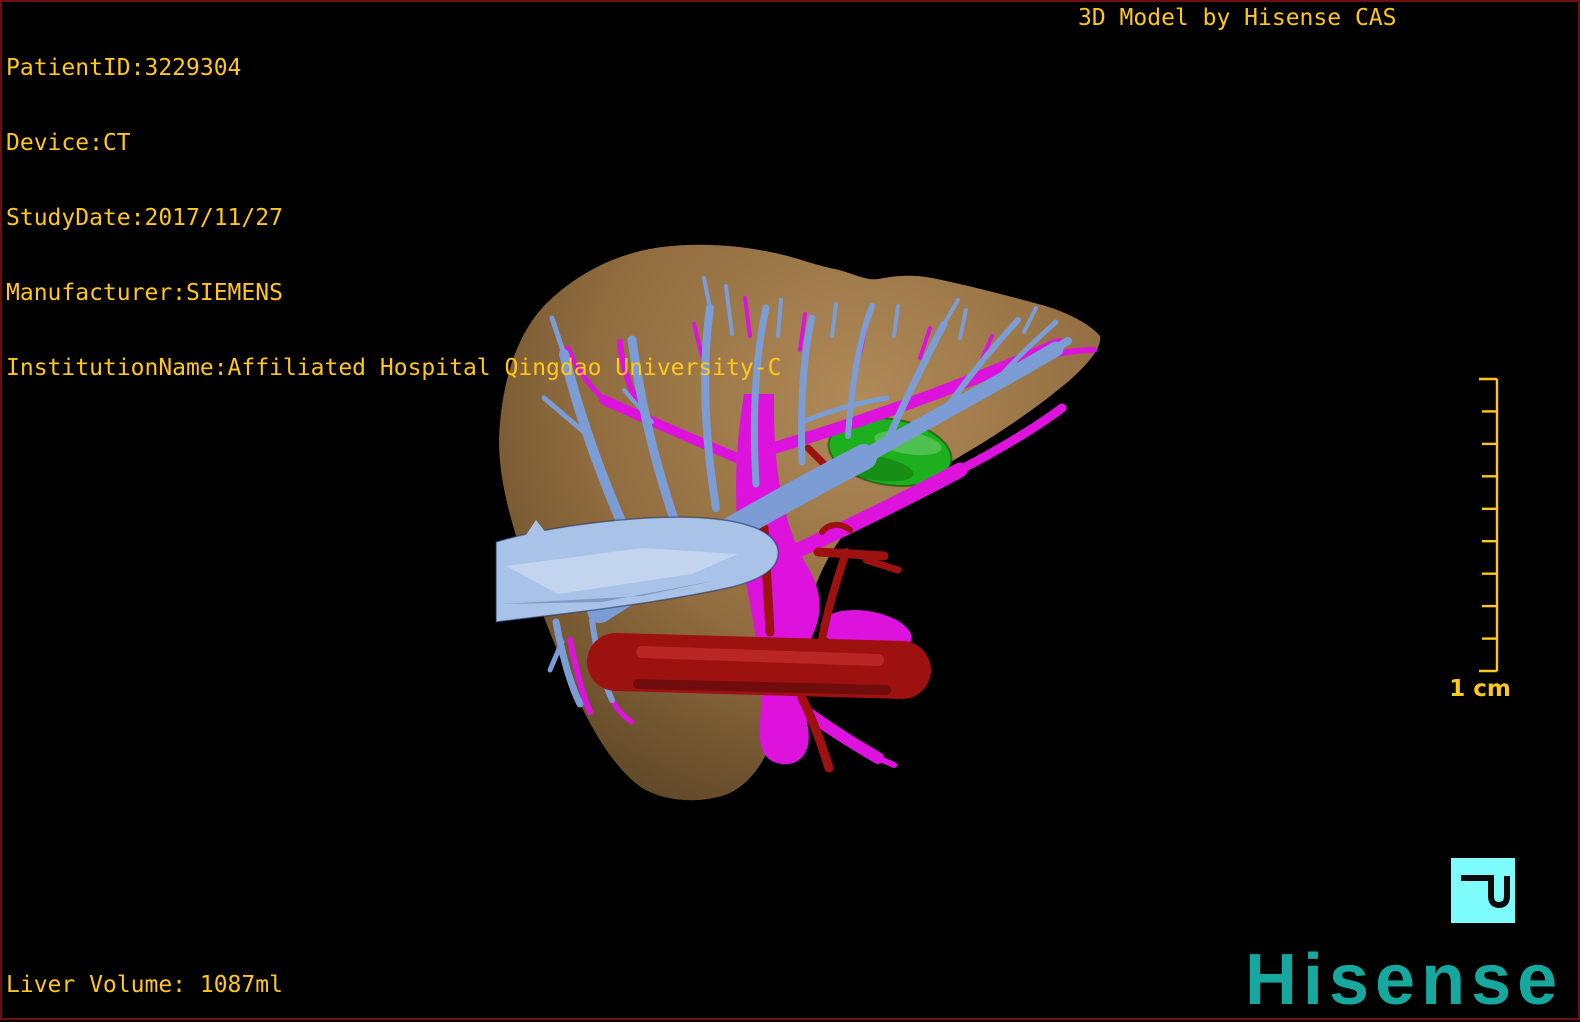 Image resolution: width=1580 pixels, height=1022 pixels. I want to click on hisense-logo: Hisense, so click(1404, 980).